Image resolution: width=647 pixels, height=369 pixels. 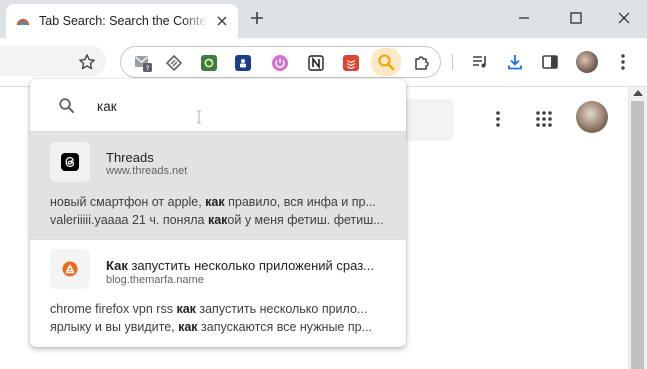 I want to click on tab-close-icon, so click(x=222, y=21).